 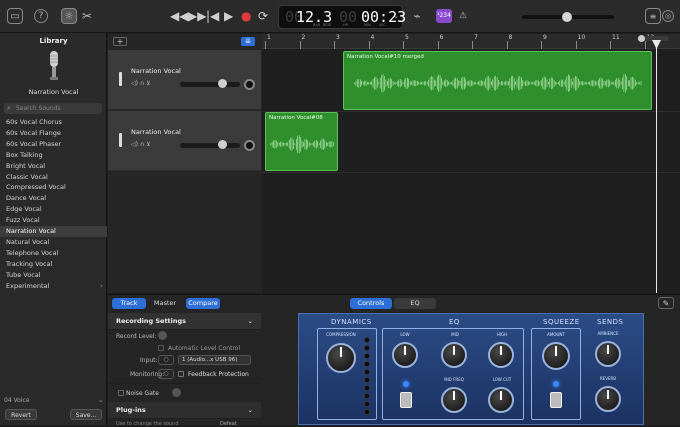 What do you see at coordinates (53, 220) in the screenshot?
I see `library-item: Fuzz Vocal` at bounding box center [53, 220].